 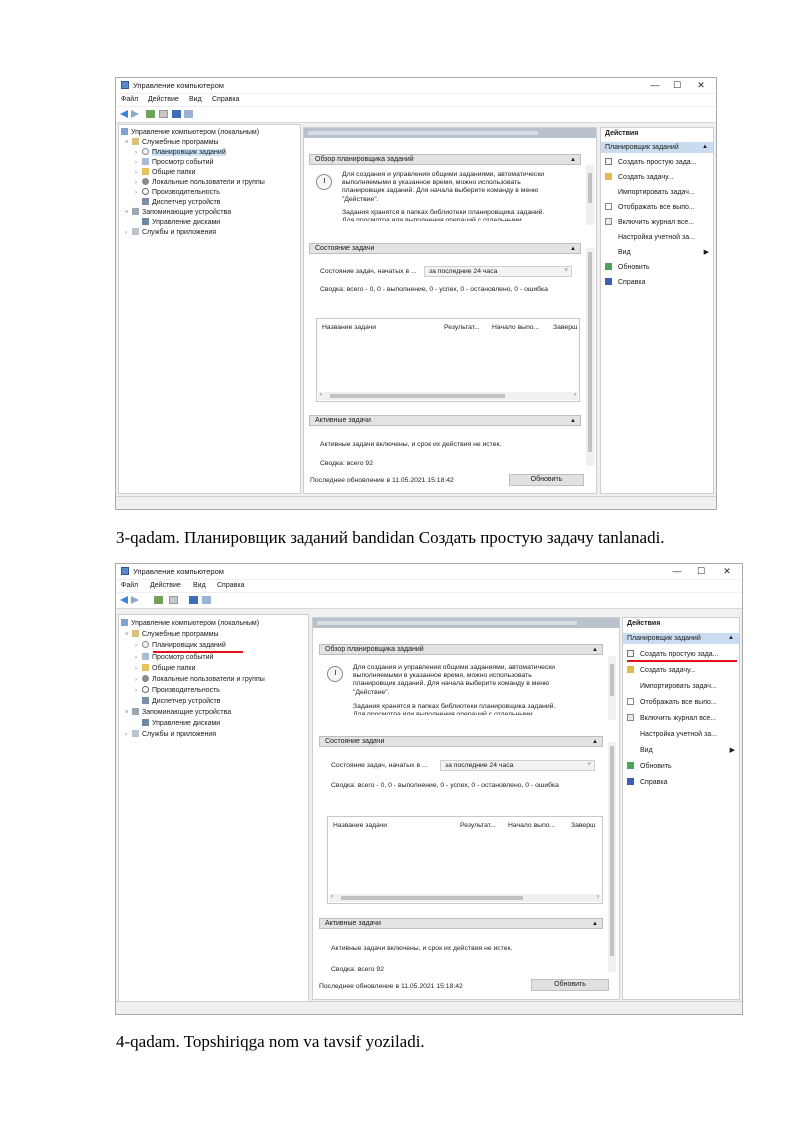 What do you see at coordinates (145, 161) in the screenshot?
I see `event-viewer-icon` at bounding box center [145, 161].